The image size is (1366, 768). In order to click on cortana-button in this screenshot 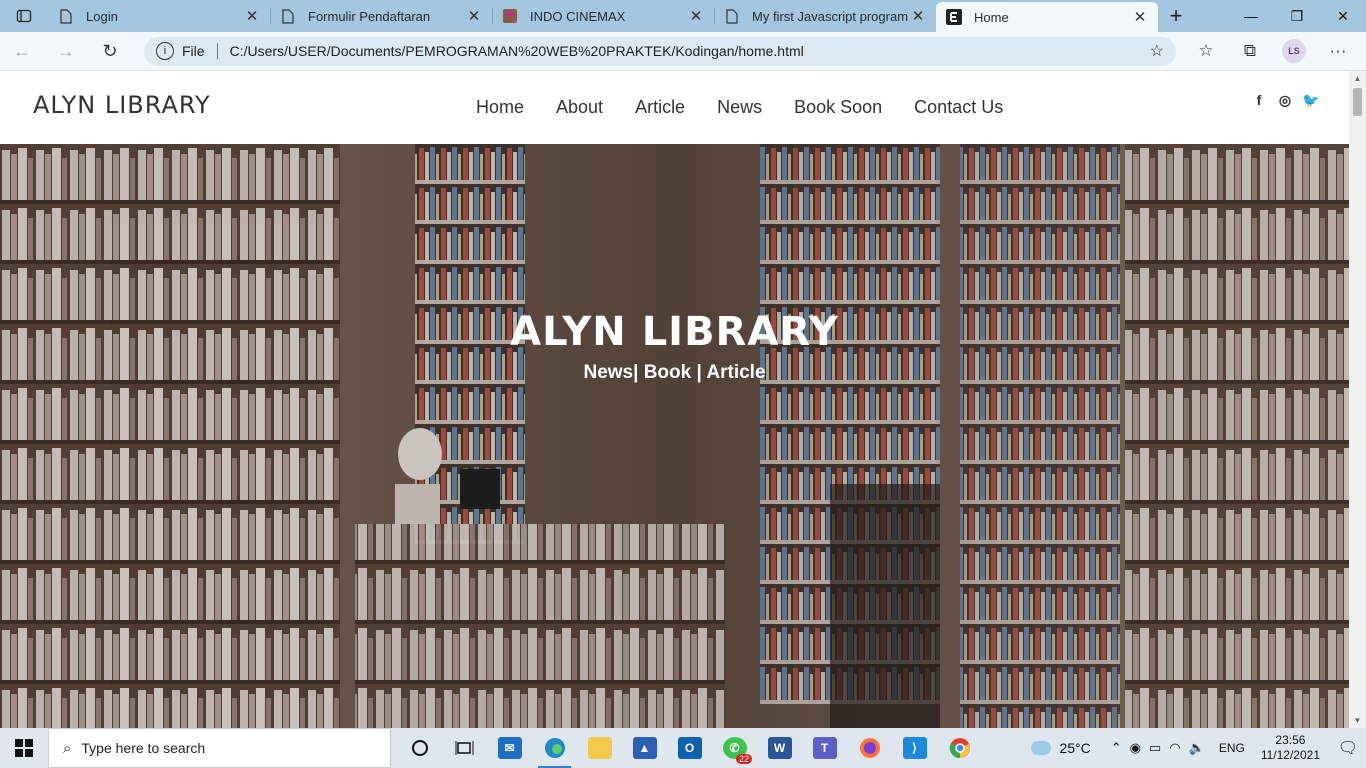, I will do `click(419, 748)`.